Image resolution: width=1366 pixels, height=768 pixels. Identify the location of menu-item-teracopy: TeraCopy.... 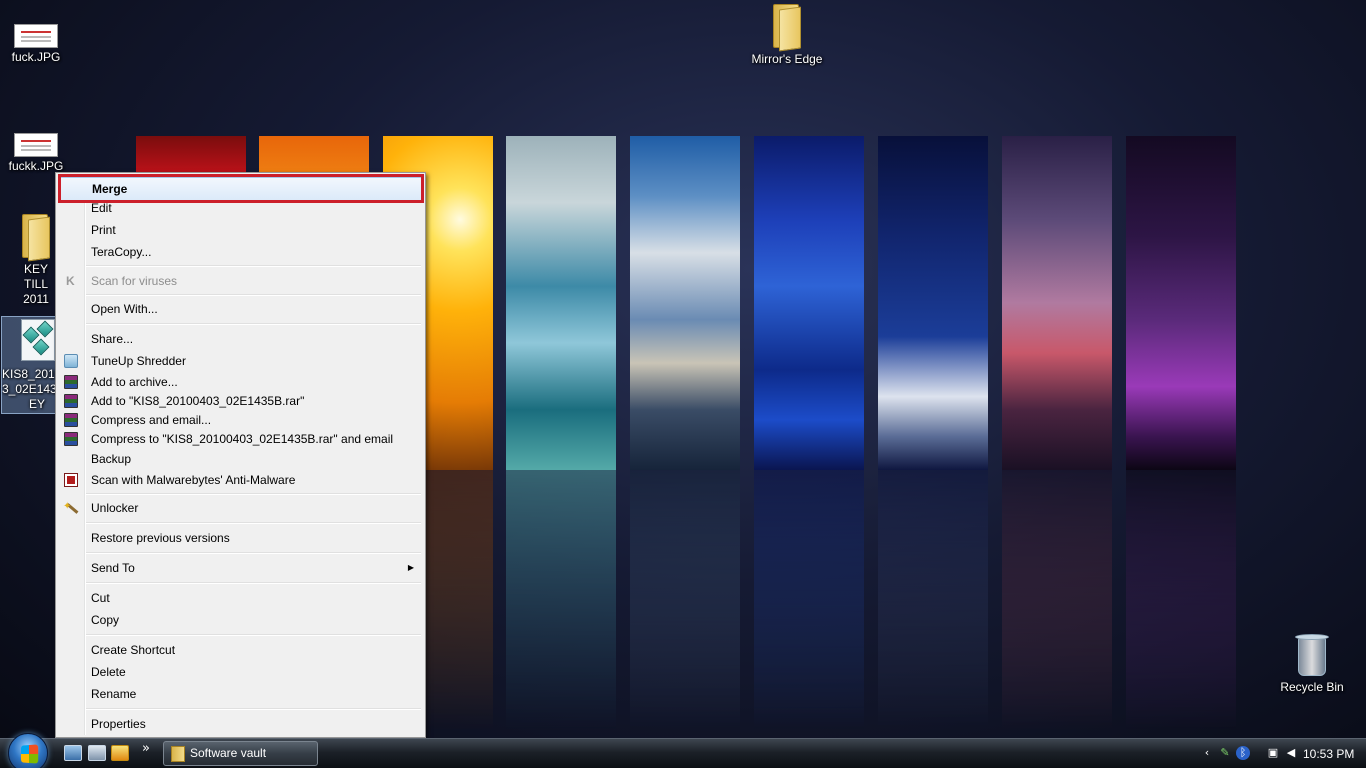
(240, 252).